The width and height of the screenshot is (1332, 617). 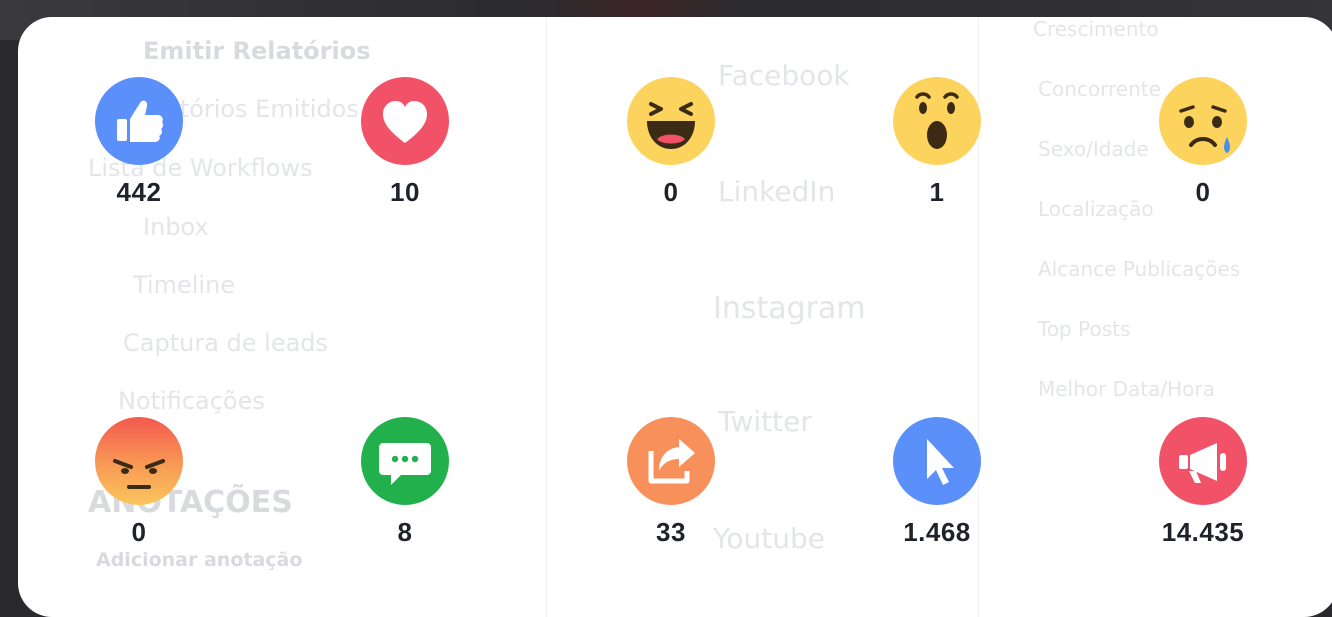 I want to click on comments-count: 8, so click(x=405, y=532).